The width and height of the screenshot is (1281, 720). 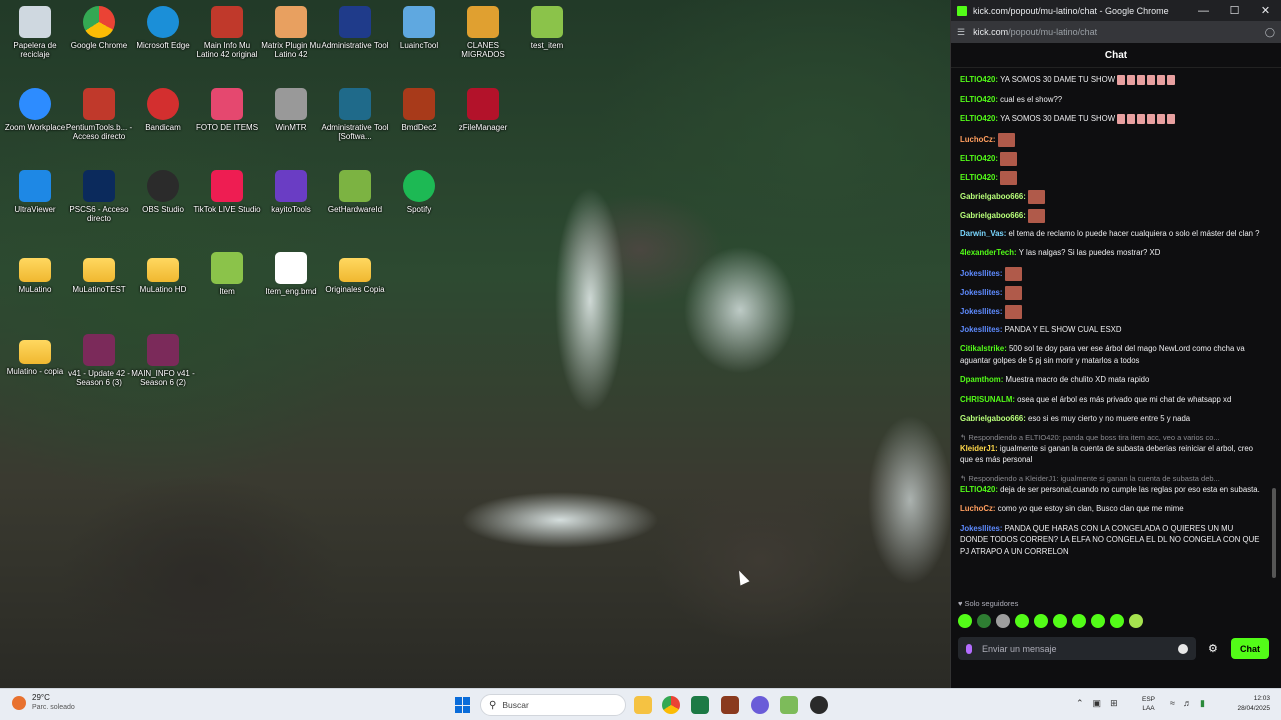 I want to click on minimize-button: —, so click(x=1203, y=10).